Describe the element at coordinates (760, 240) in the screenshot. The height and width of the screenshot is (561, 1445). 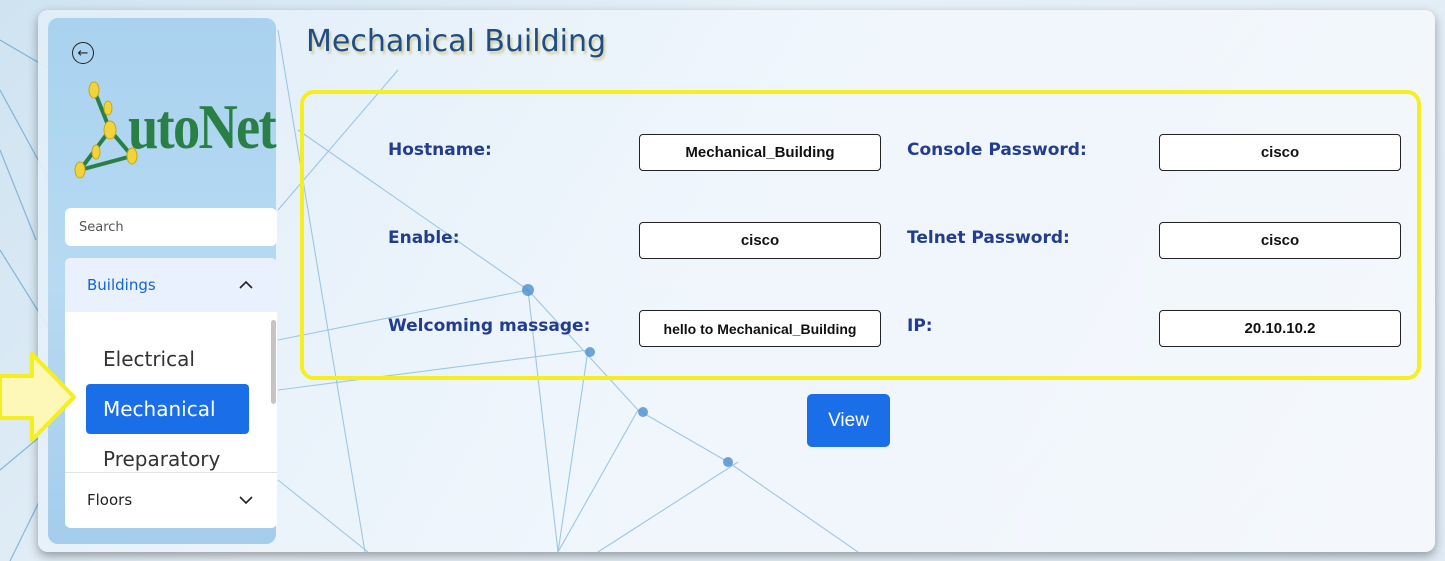
I see `enable-field` at that location.